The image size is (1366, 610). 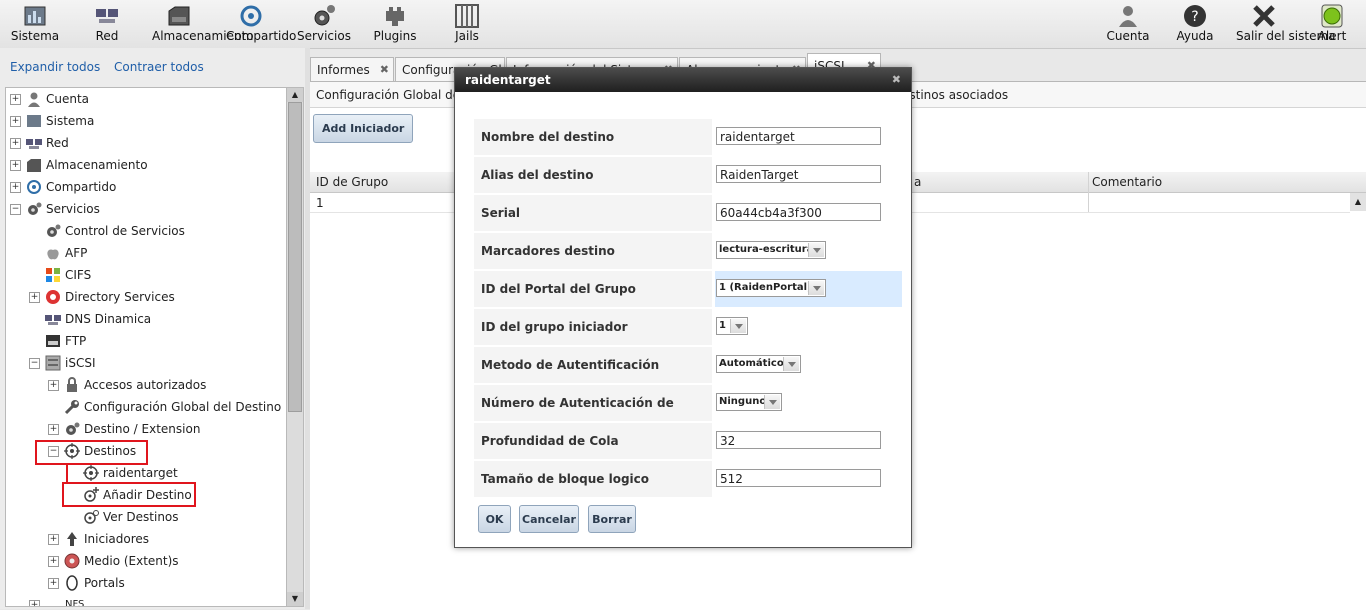 I want to click on tree-links: Expandir todos Contraer todos, so click(x=112, y=67).